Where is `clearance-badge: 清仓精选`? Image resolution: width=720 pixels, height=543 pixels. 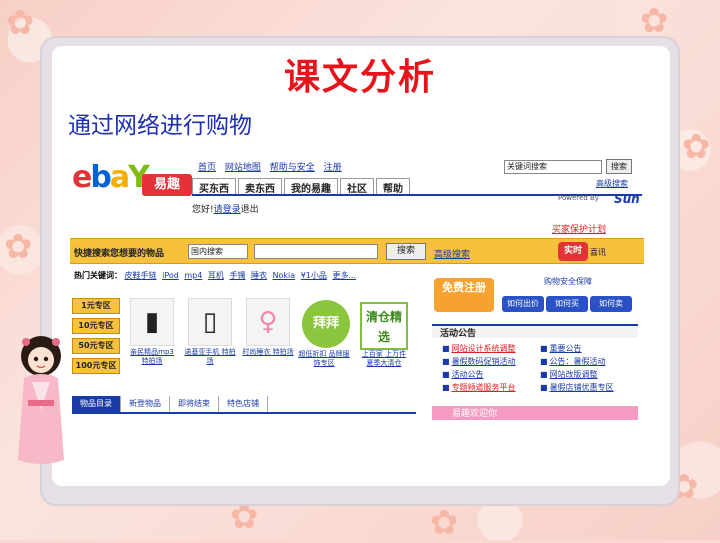
clearance-badge: 清仓精选 is located at coordinates (384, 326).